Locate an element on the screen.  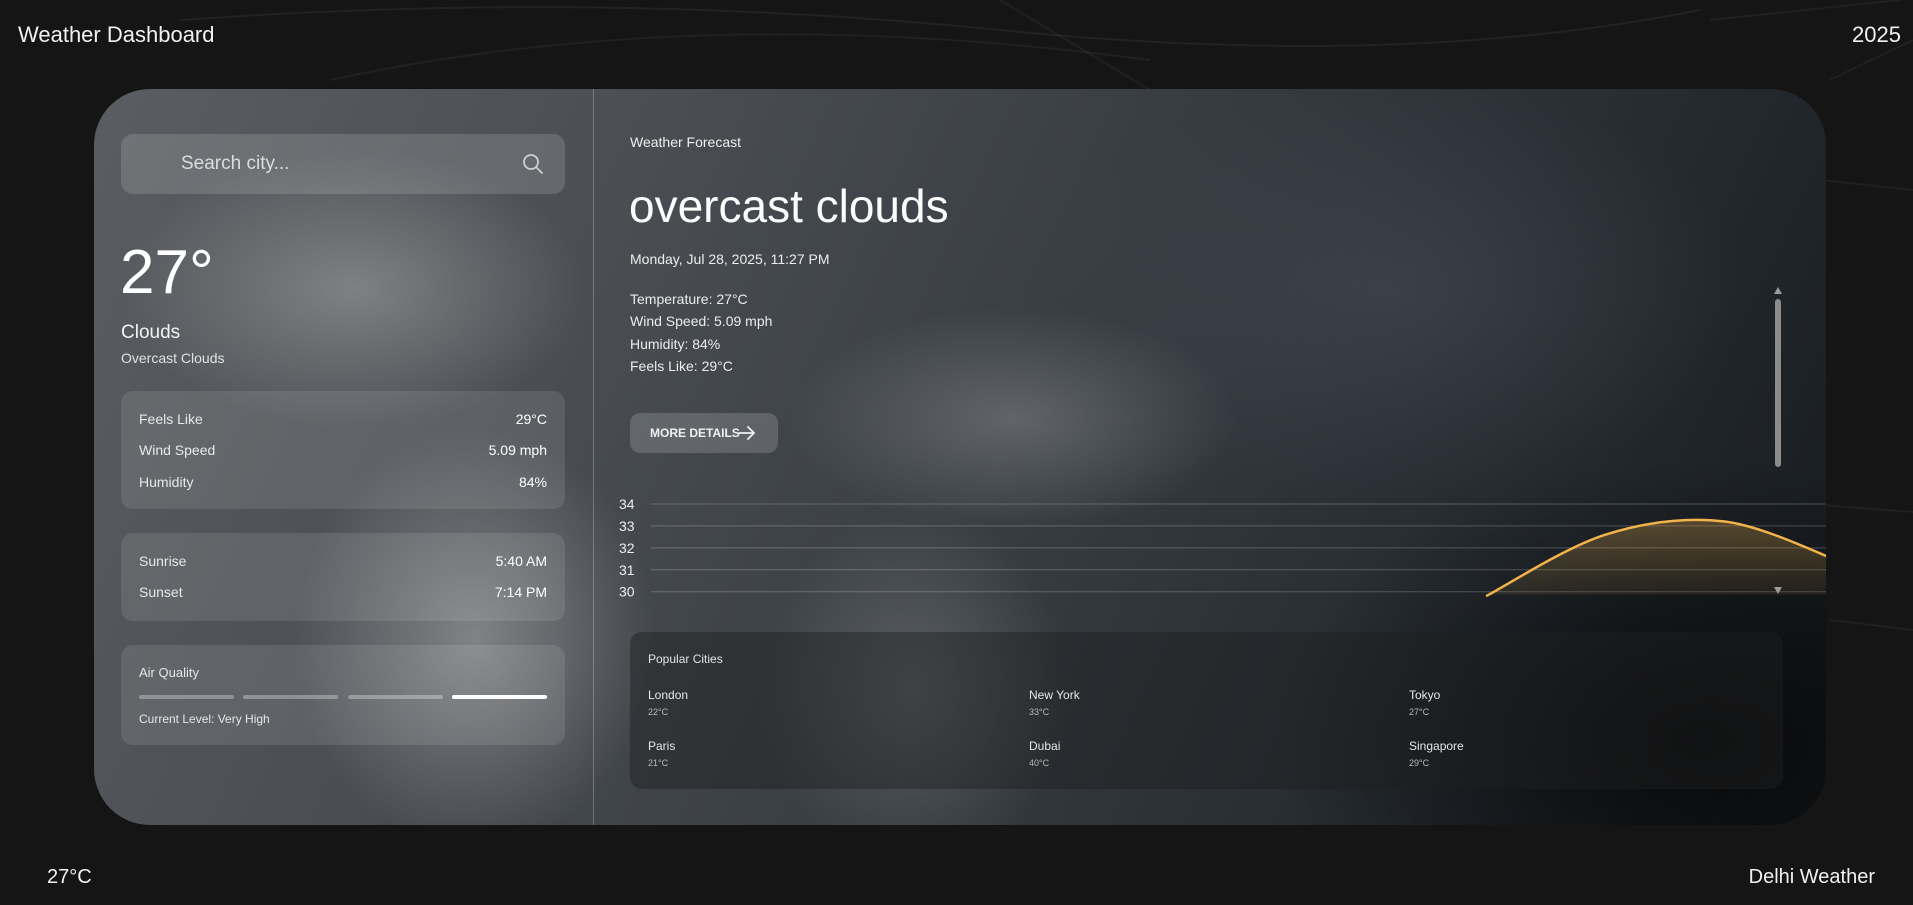
weather-description: Overcast Clouds is located at coordinates (173, 358).